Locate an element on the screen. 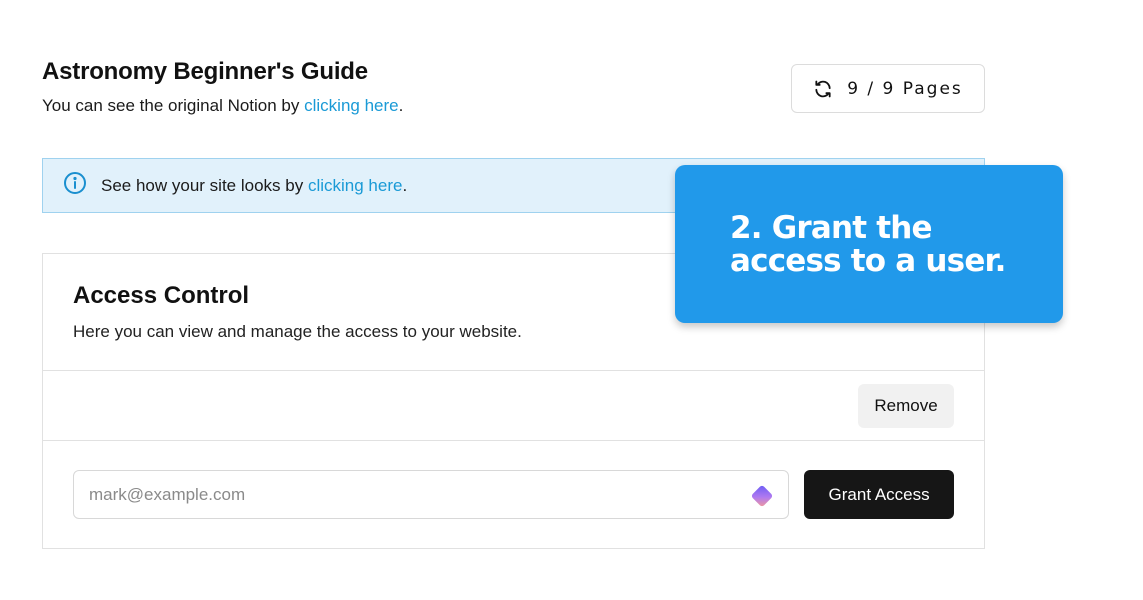 This screenshot has width=1143, height=600. grant-access-row: Grant Access is located at coordinates (513, 494).